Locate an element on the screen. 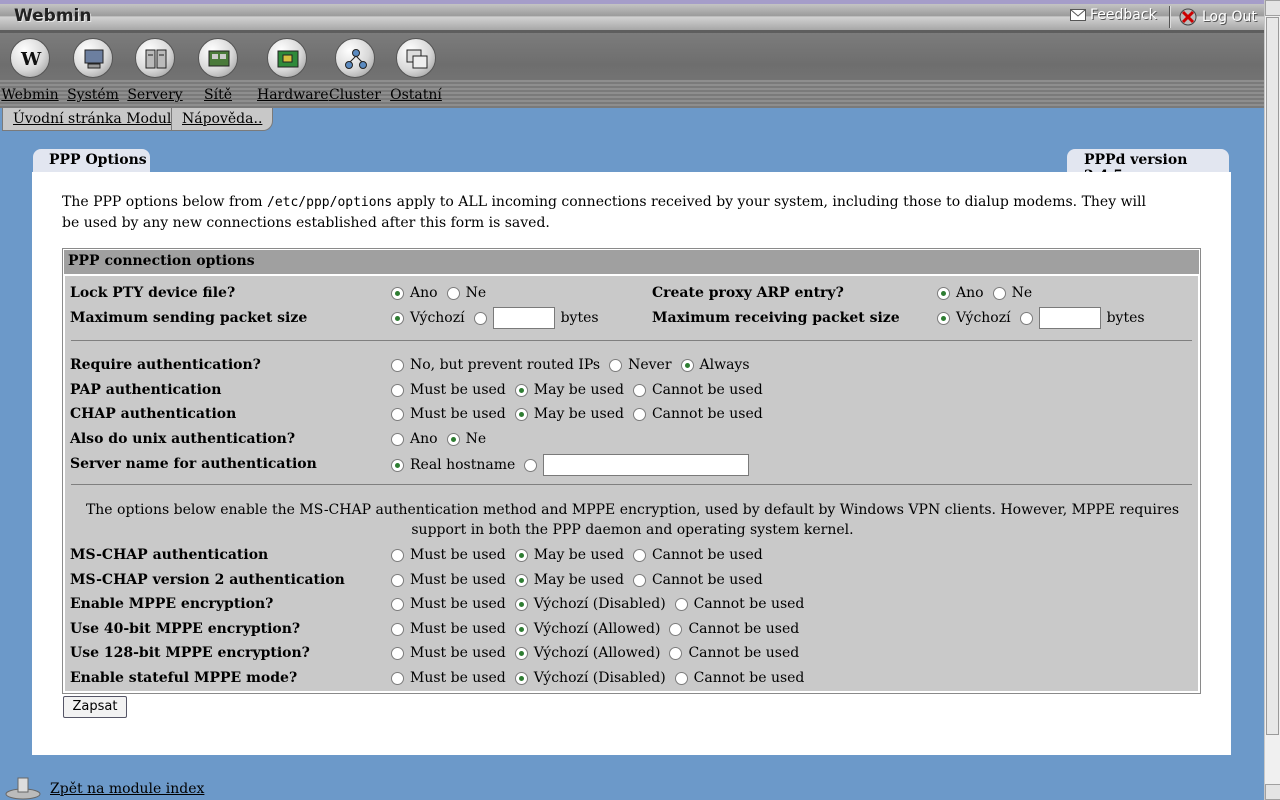  mppe128-must: Must be used is located at coordinates (448, 653).